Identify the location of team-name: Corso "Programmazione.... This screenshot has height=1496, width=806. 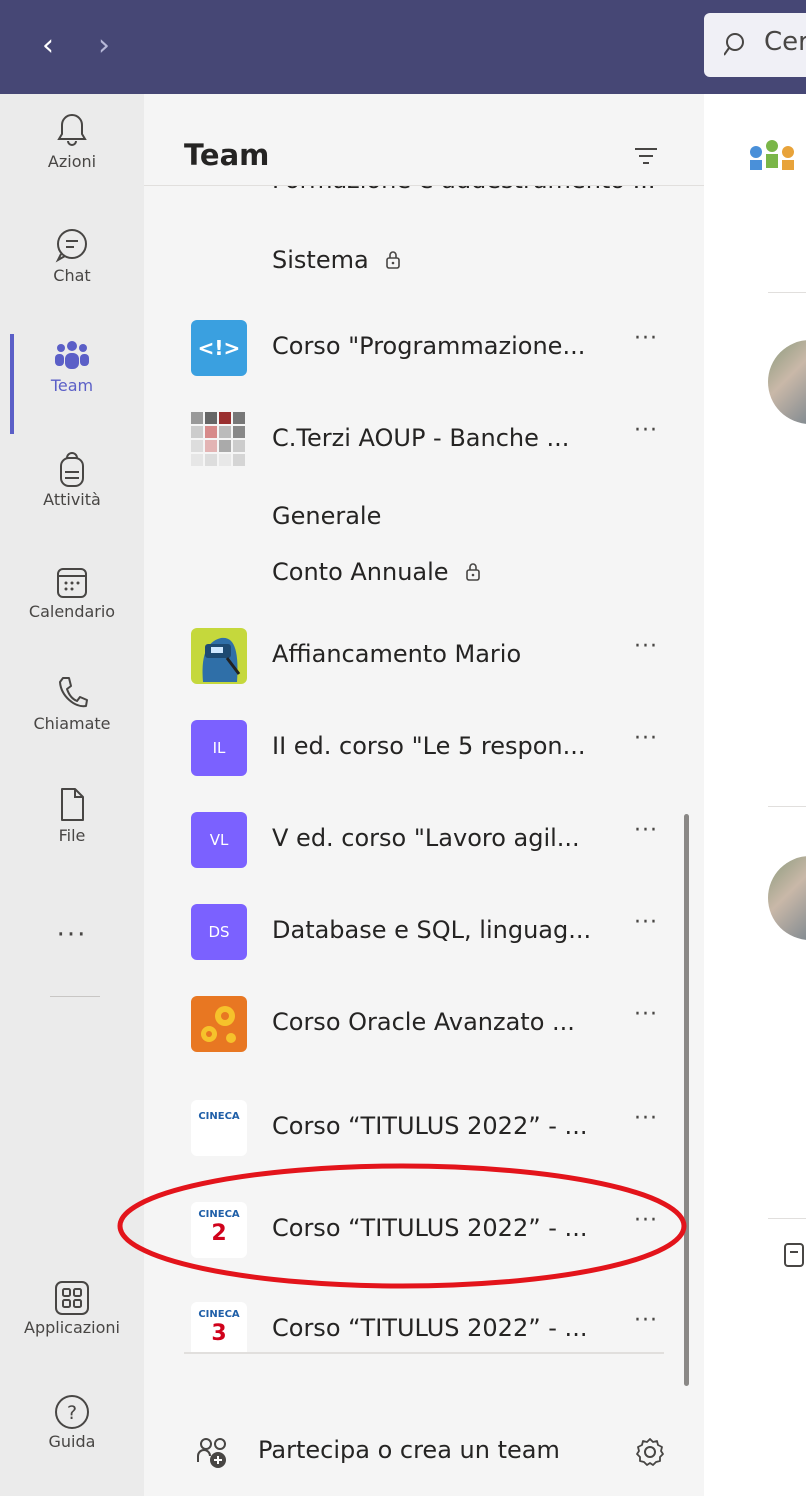
(429, 346).